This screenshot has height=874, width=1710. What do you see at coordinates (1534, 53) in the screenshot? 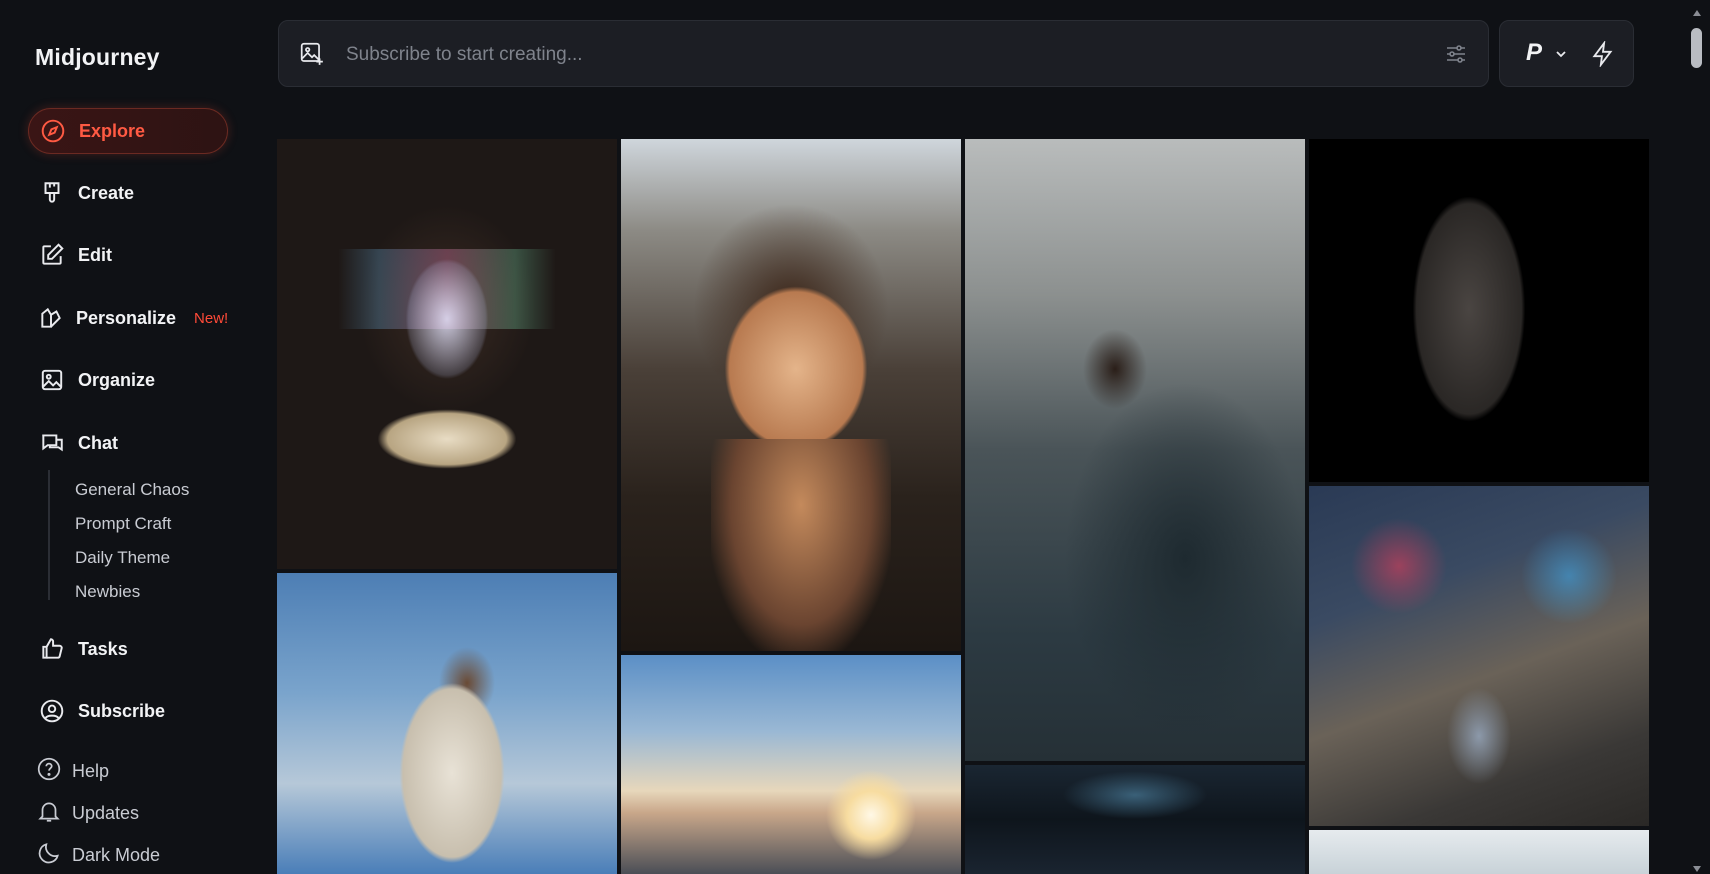
I see `personalization-mode-label: P` at bounding box center [1534, 53].